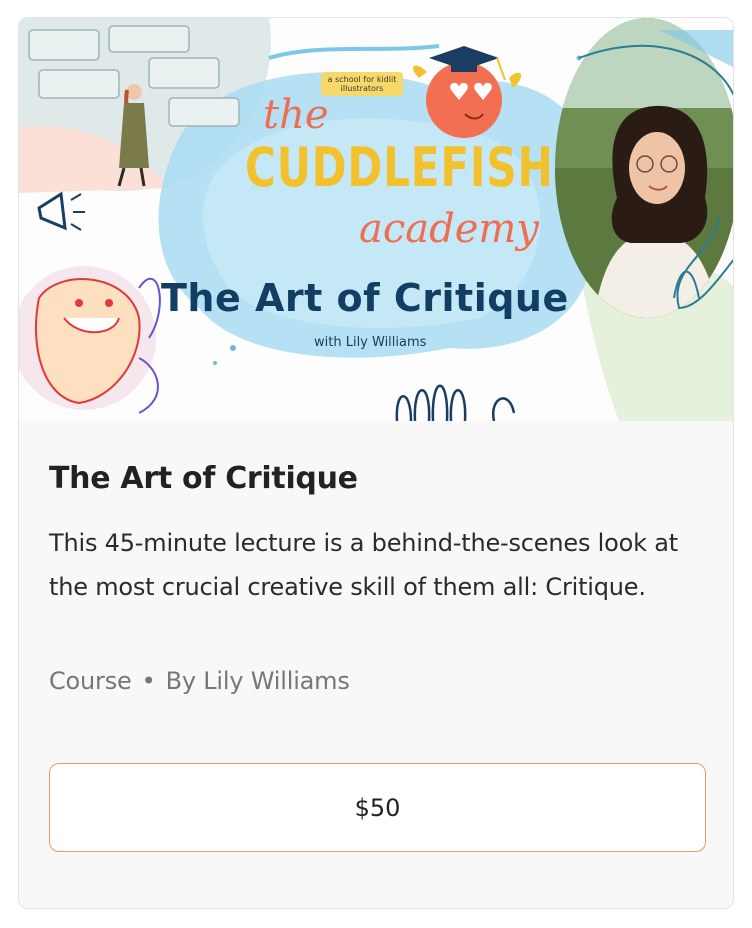 Image resolution: width=752 pixels, height=928 pixels. Describe the element at coordinates (370, 342) in the screenshot. I see `banner-byline: with Lily Williams` at that location.